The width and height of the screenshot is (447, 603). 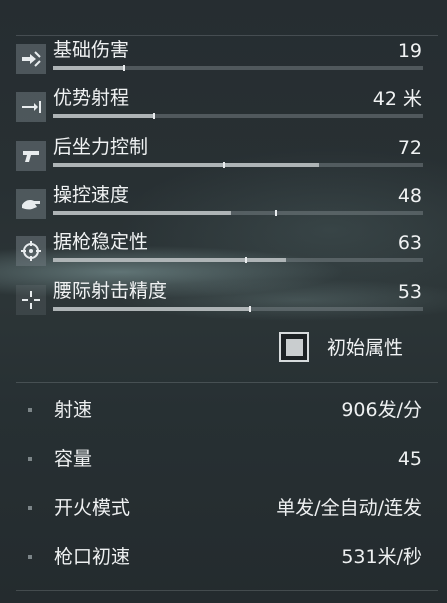 What do you see at coordinates (409, 459) in the screenshot?
I see `attr-value: 45` at bounding box center [409, 459].